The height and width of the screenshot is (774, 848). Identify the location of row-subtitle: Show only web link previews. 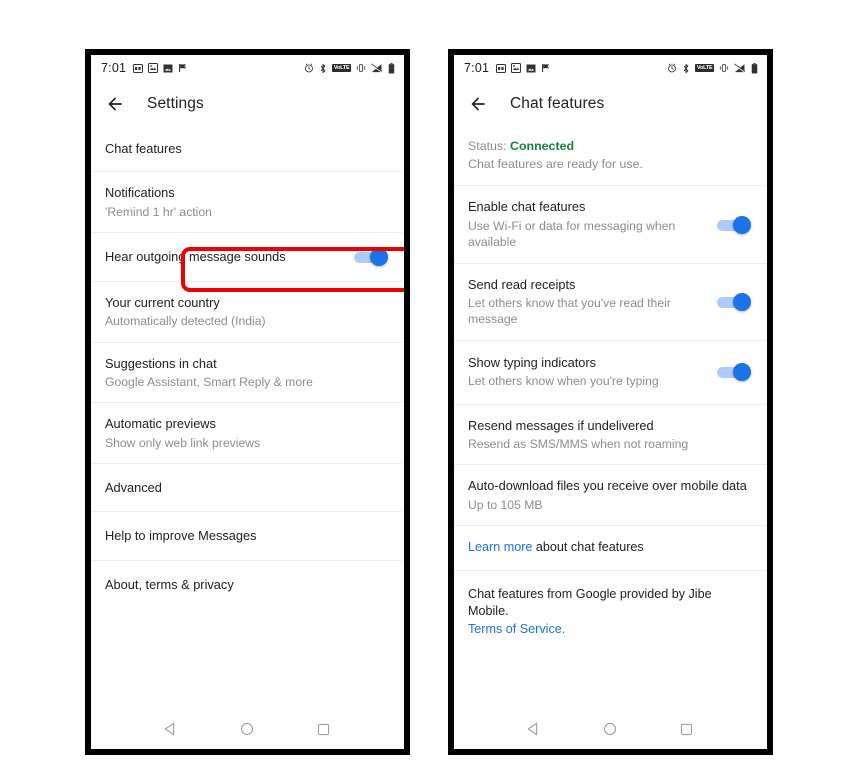
(183, 442).